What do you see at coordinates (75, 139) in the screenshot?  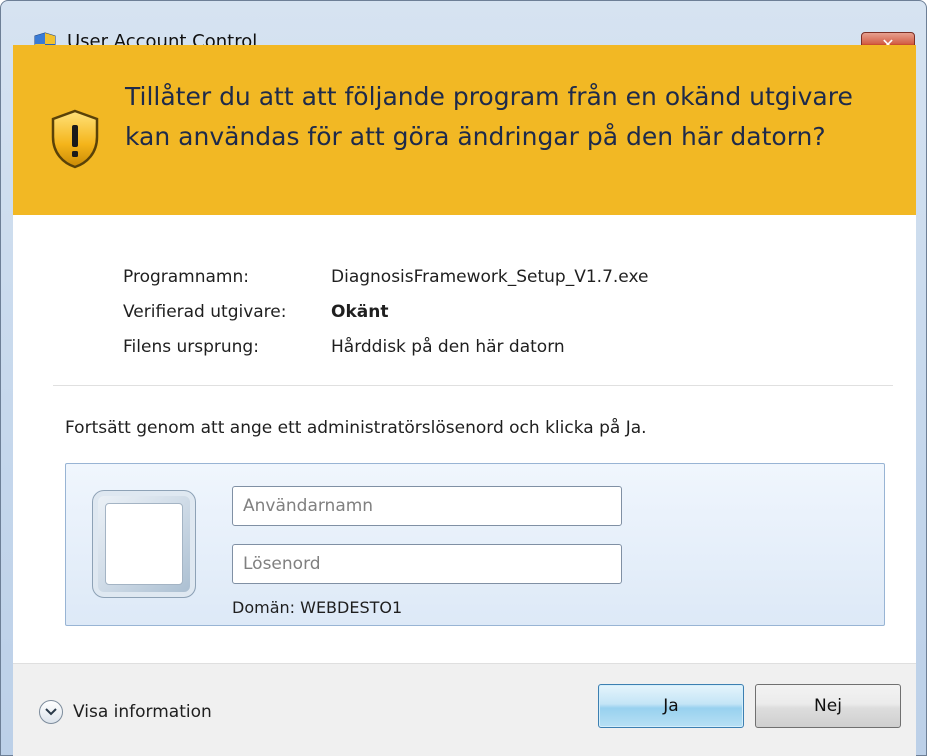 I see `warning-shield-icon` at bounding box center [75, 139].